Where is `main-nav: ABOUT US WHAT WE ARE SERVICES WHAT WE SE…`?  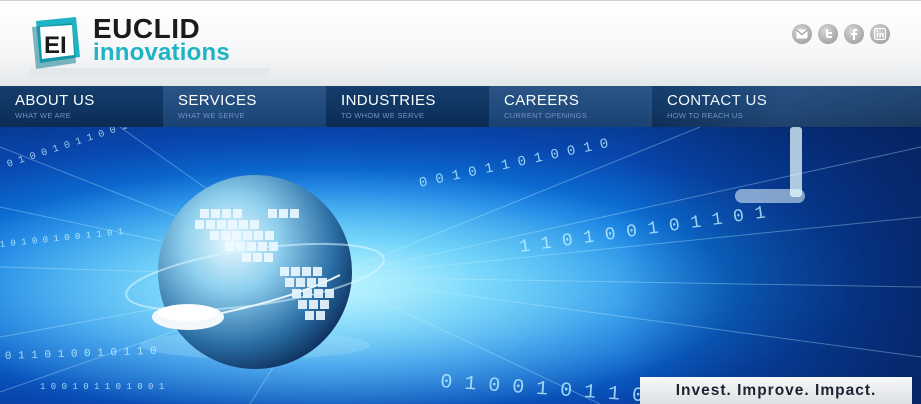
main-nav: ABOUT US WHAT WE ARE SERVICES WHAT WE SE… is located at coordinates (460, 106).